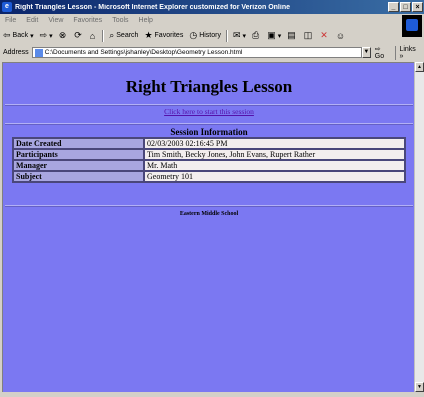  I want to click on stop-button: ⊗, so click(64, 35).